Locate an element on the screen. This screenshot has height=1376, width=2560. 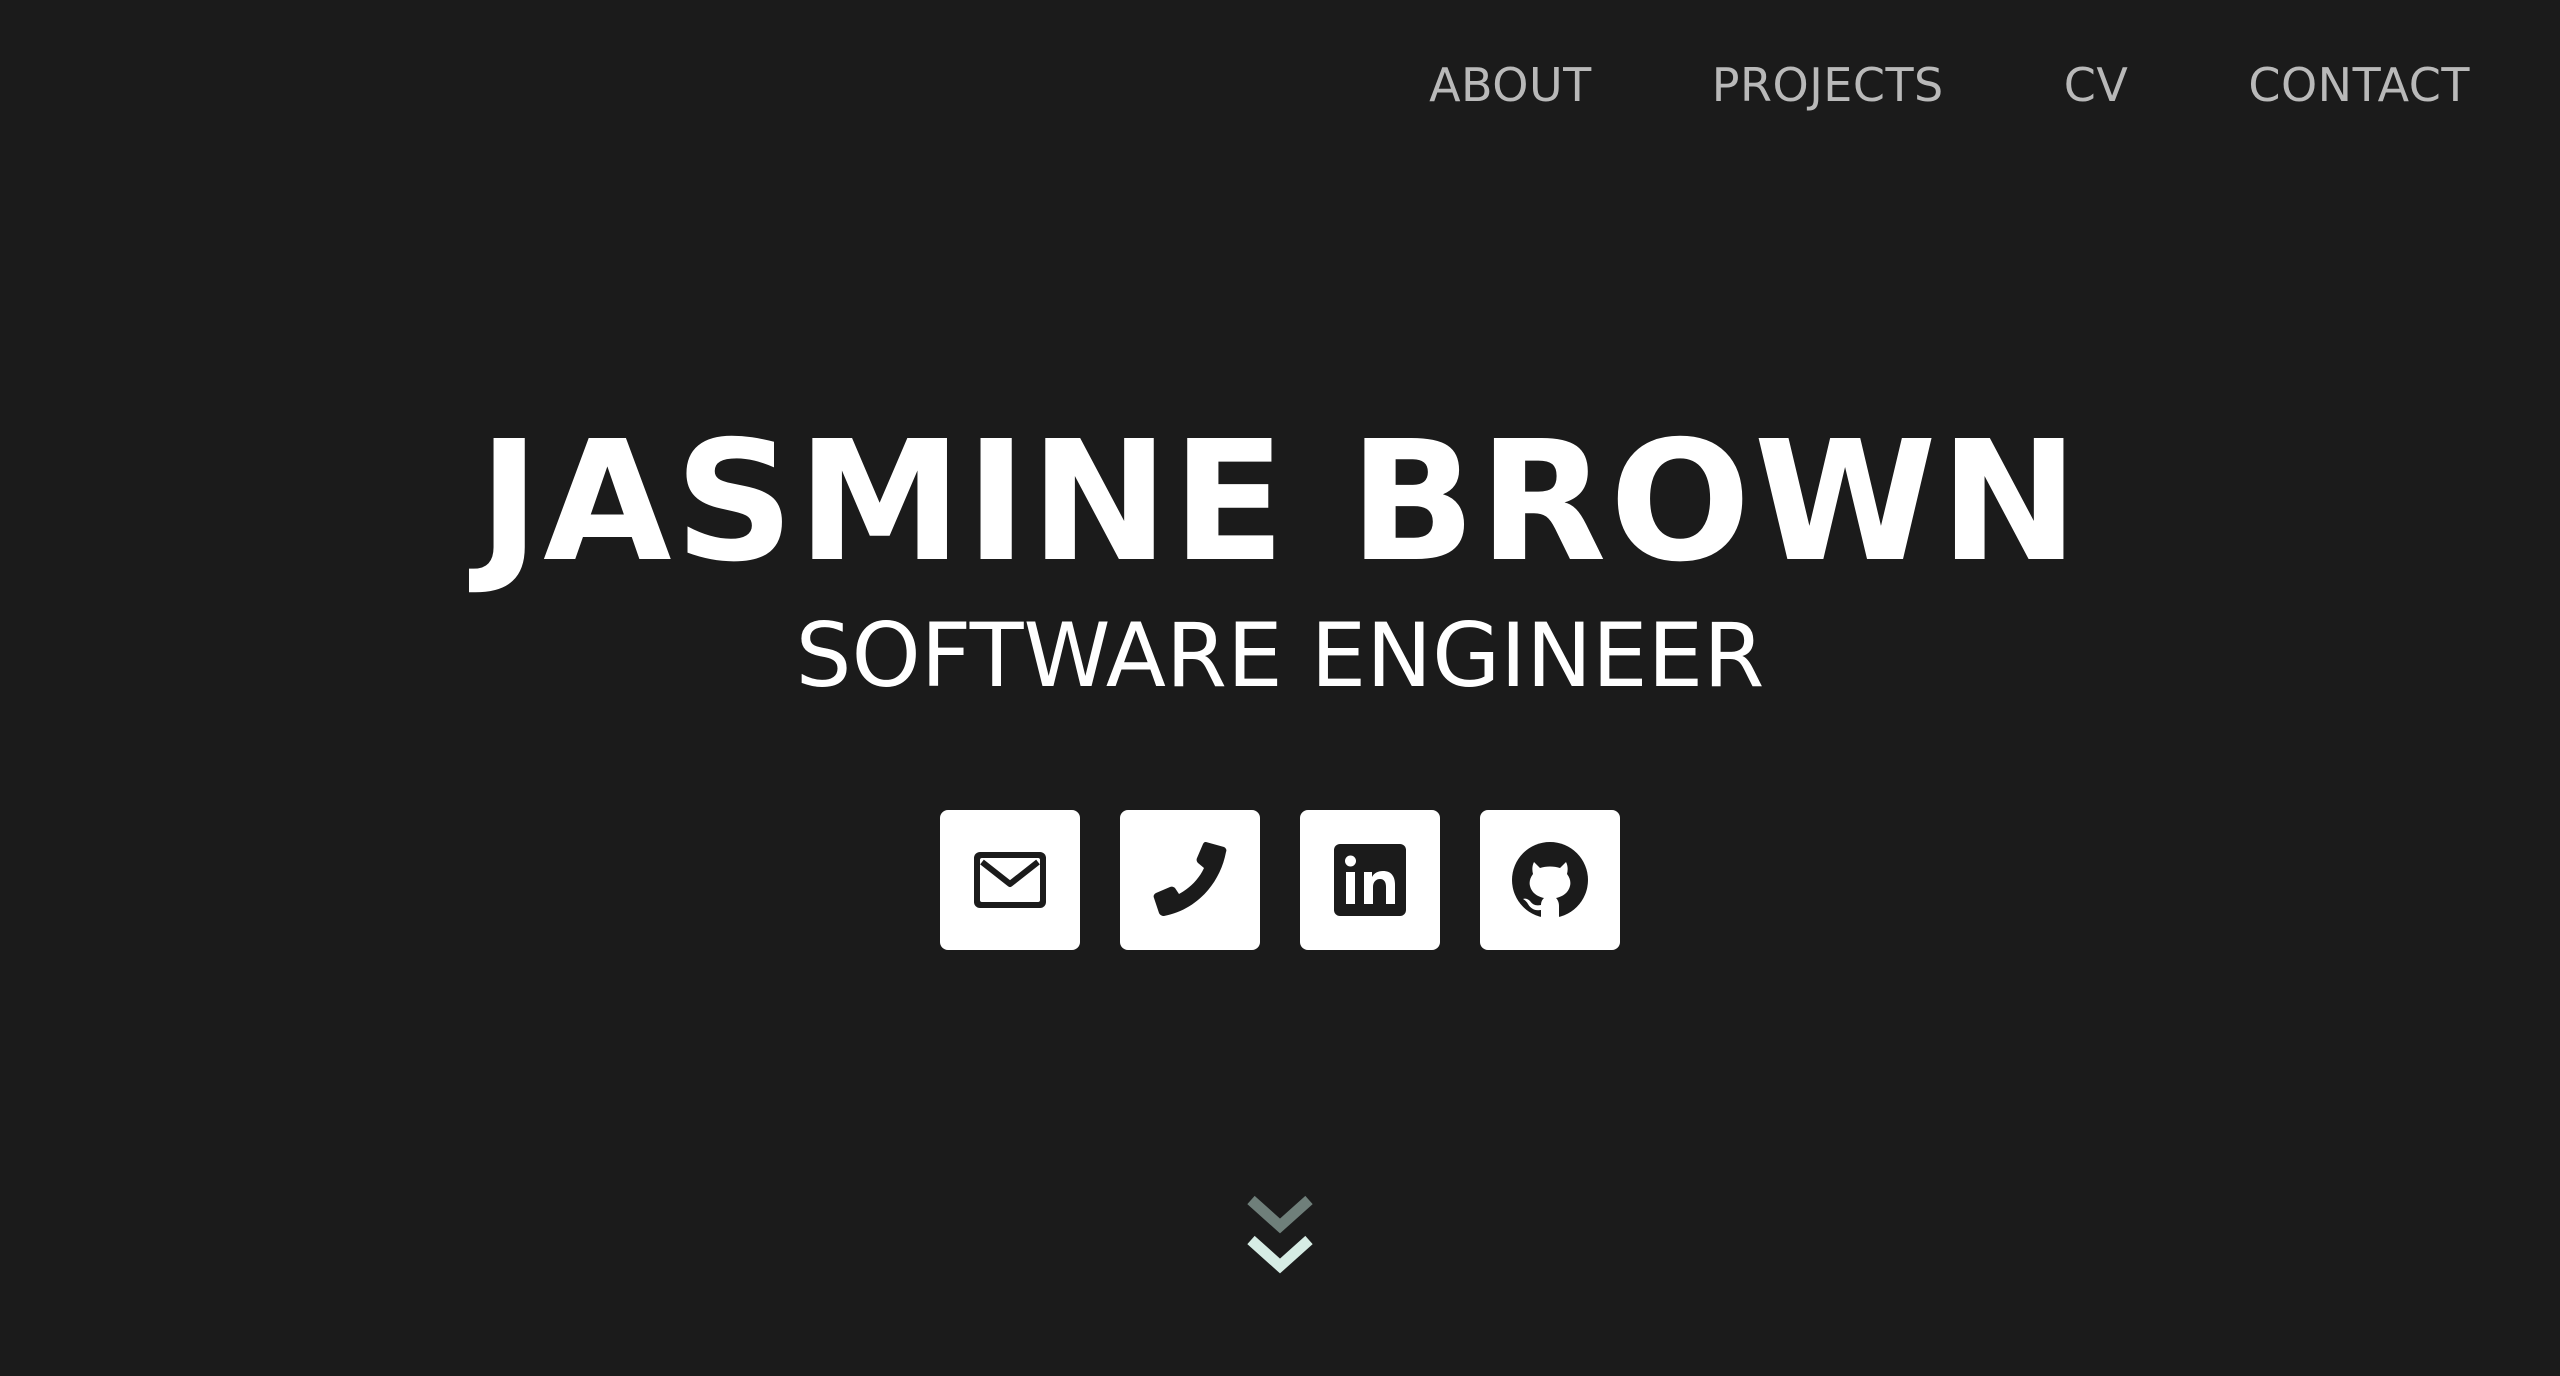
phone-icon is located at coordinates (1190, 879).